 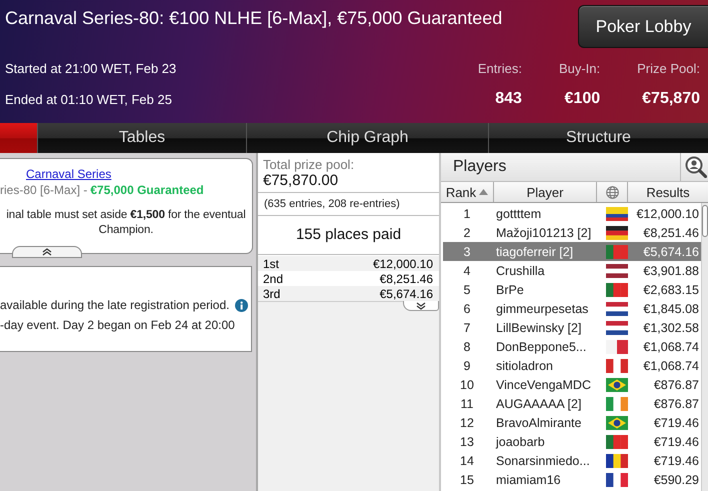 What do you see at coordinates (467, 271) in the screenshot?
I see `rank-cell-text: 4` at bounding box center [467, 271].